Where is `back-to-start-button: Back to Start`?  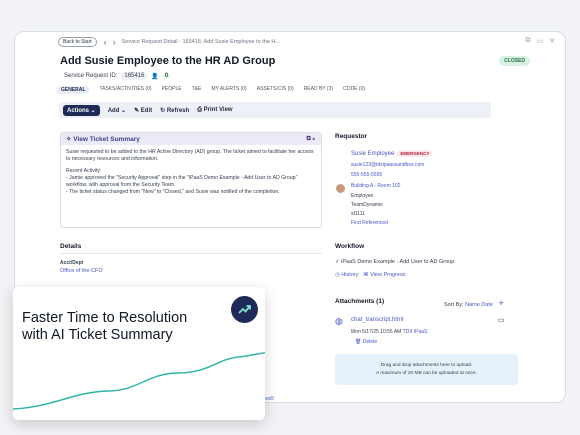 back-to-start-button: Back to Start is located at coordinates (77, 42).